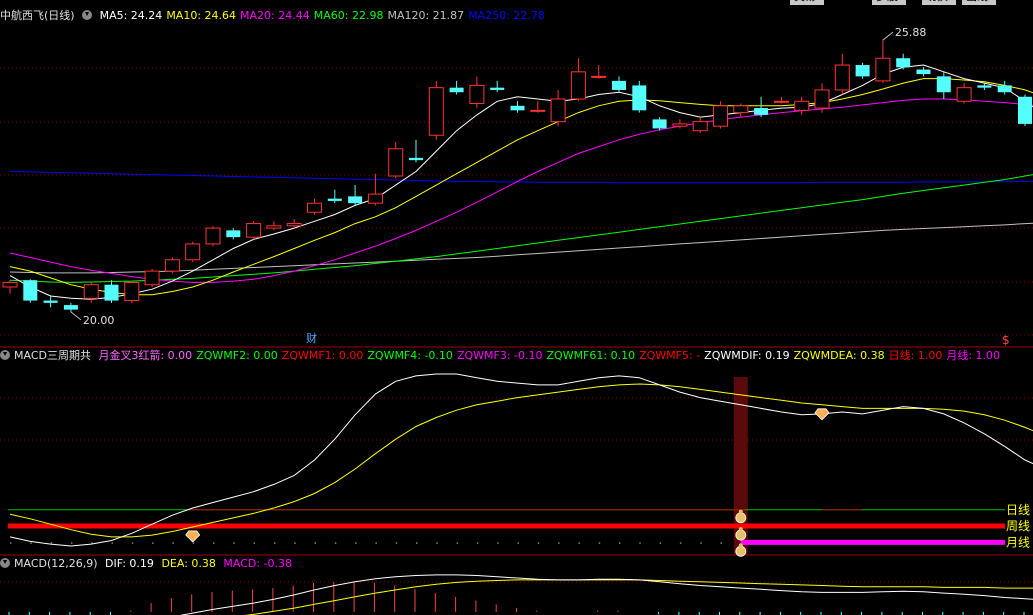 This screenshot has height=615, width=1033. I want to click on money-bag-icon, so click(741, 551).